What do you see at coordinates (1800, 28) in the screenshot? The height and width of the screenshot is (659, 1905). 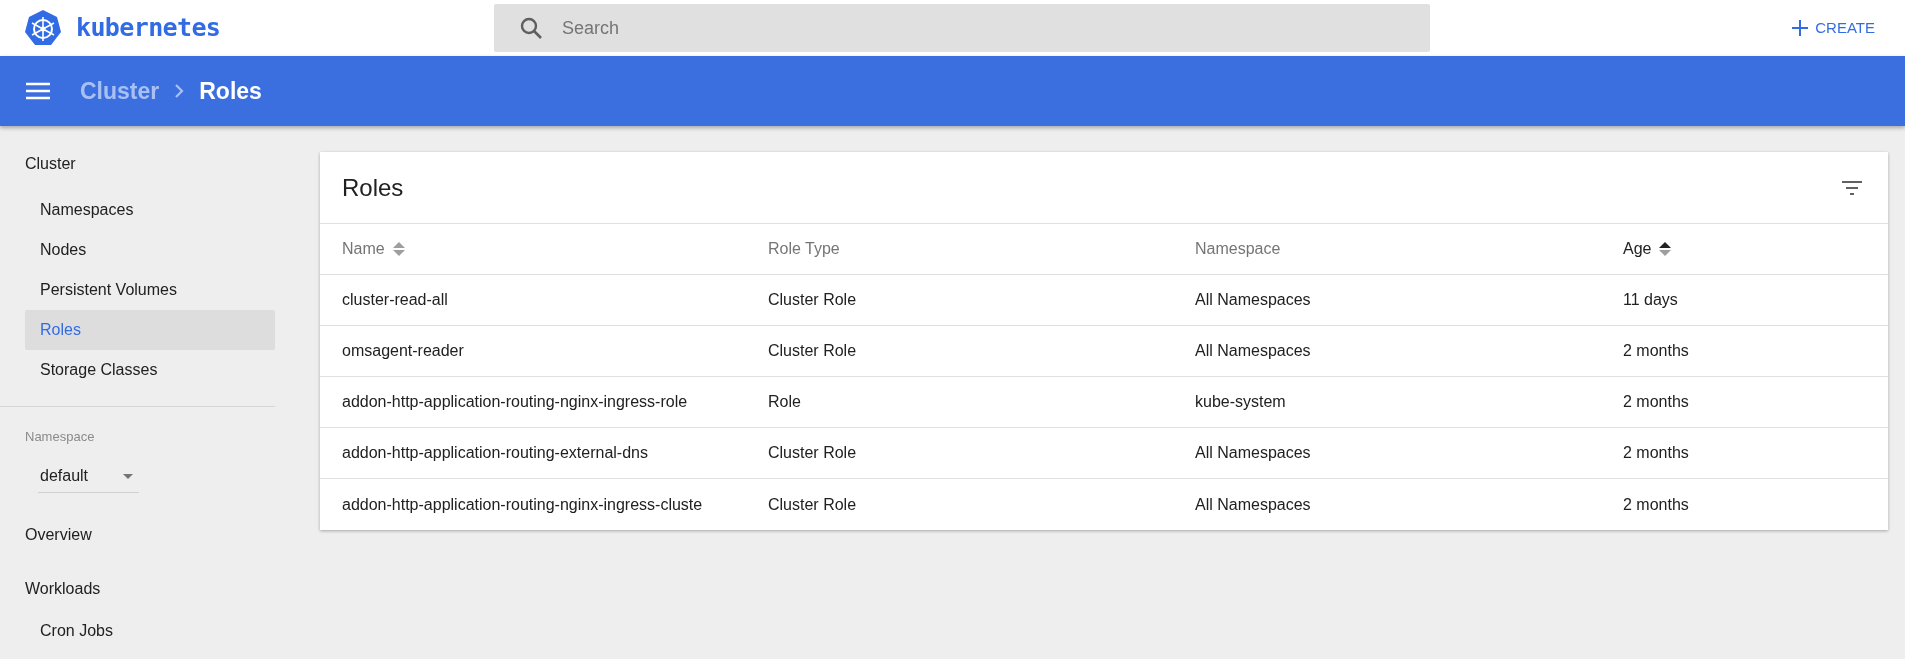 I see `plus-icon` at bounding box center [1800, 28].